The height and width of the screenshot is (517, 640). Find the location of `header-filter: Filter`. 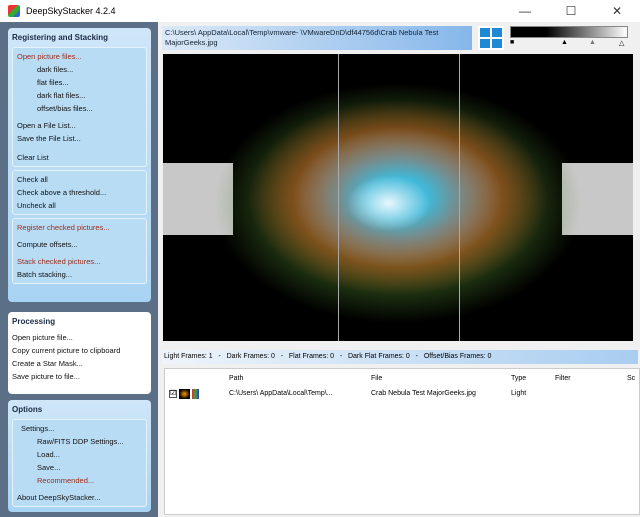

header-filter: Filter is located at coordinates (563, 379).